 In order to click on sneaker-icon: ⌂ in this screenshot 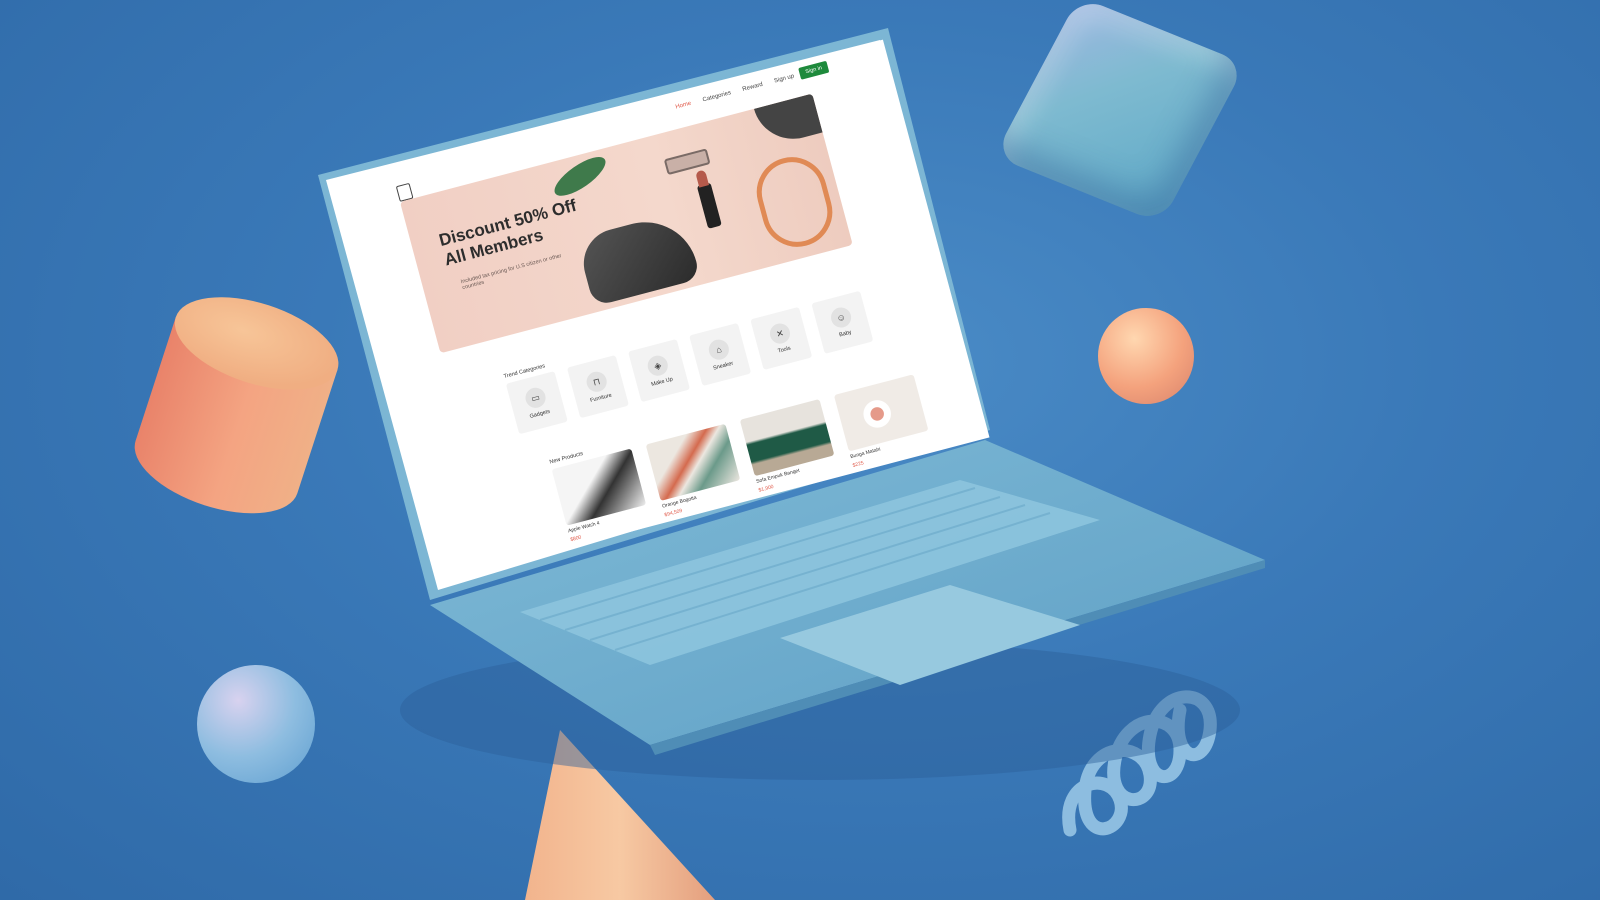, I will do `click(719, 349)`.